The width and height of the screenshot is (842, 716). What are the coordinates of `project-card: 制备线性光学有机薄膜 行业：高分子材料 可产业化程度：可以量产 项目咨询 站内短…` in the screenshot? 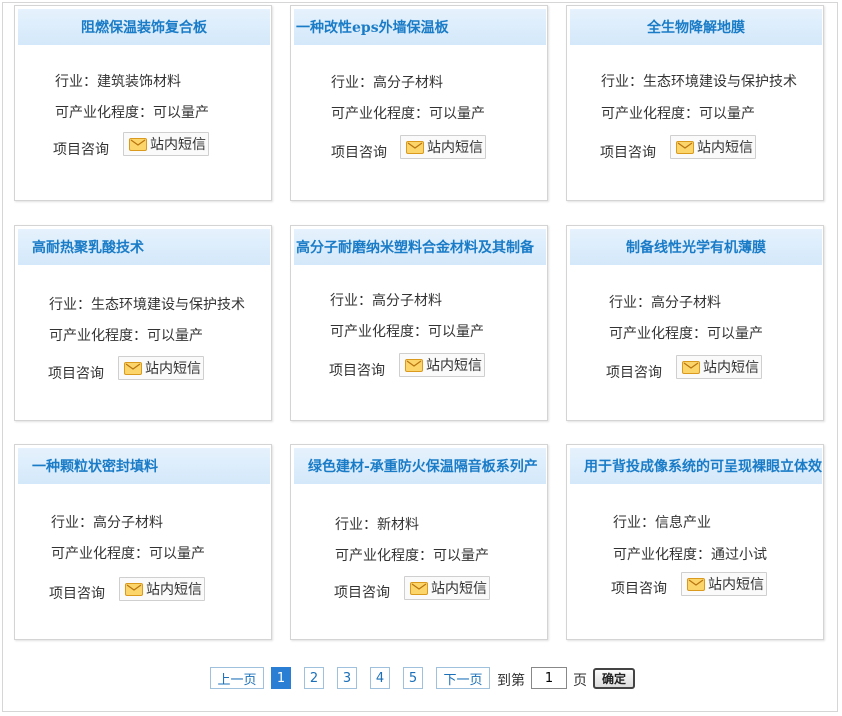 It's located at (695, 323).